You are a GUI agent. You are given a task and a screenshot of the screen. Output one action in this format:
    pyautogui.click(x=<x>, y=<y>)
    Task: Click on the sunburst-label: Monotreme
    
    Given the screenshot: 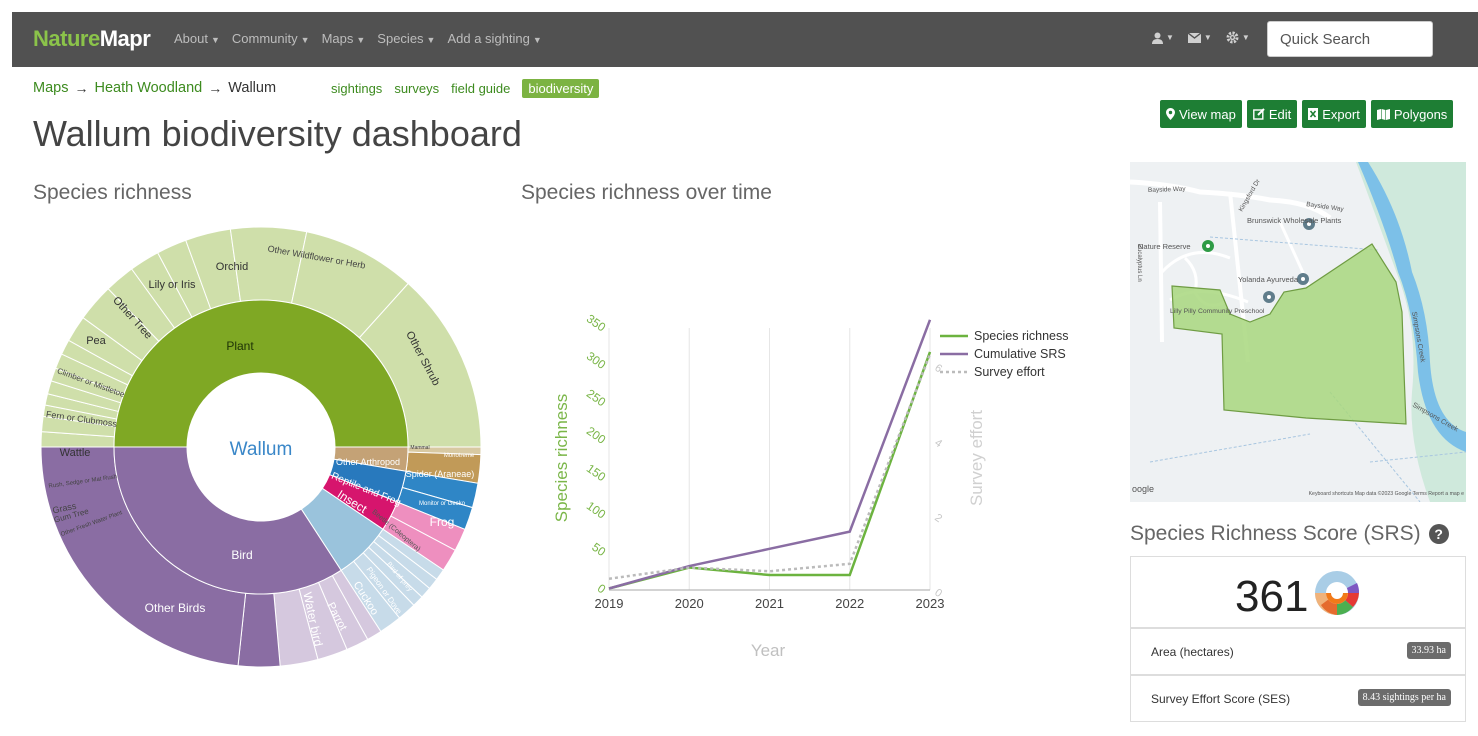 What is the action you would take?
    pyautogui.click(x=459, y=456)
    